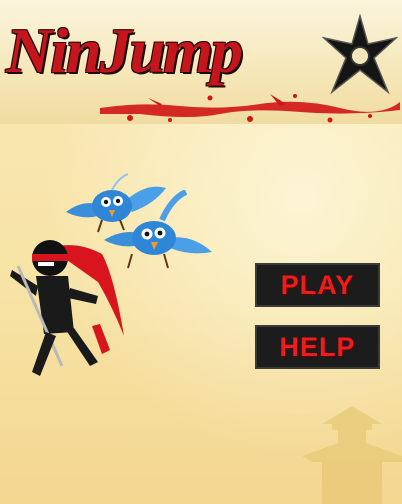  What do you see at coordinates (317, 285) in the screenshot?
I see `play-button: PLAY` at bounding box center [317, 285].